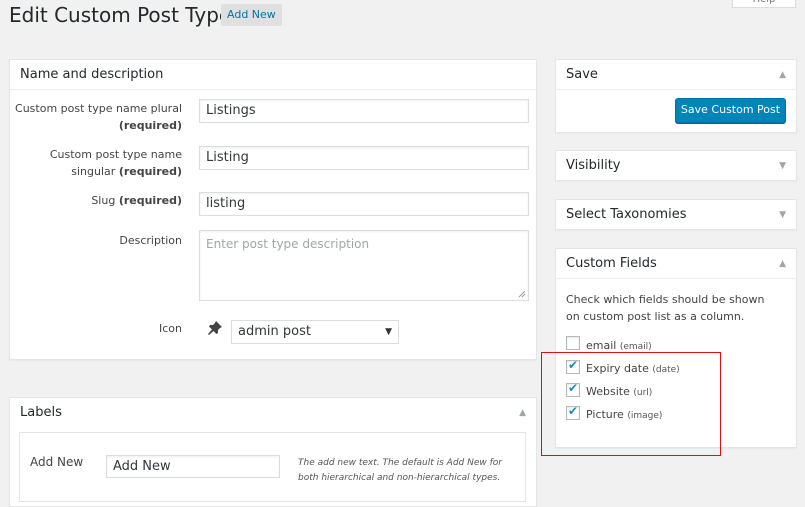 This screenshot has width=805, height=507. Describe the element at coordinates (364, 111) in the screenshot. I see `plural-name-input: Listings` at that location.